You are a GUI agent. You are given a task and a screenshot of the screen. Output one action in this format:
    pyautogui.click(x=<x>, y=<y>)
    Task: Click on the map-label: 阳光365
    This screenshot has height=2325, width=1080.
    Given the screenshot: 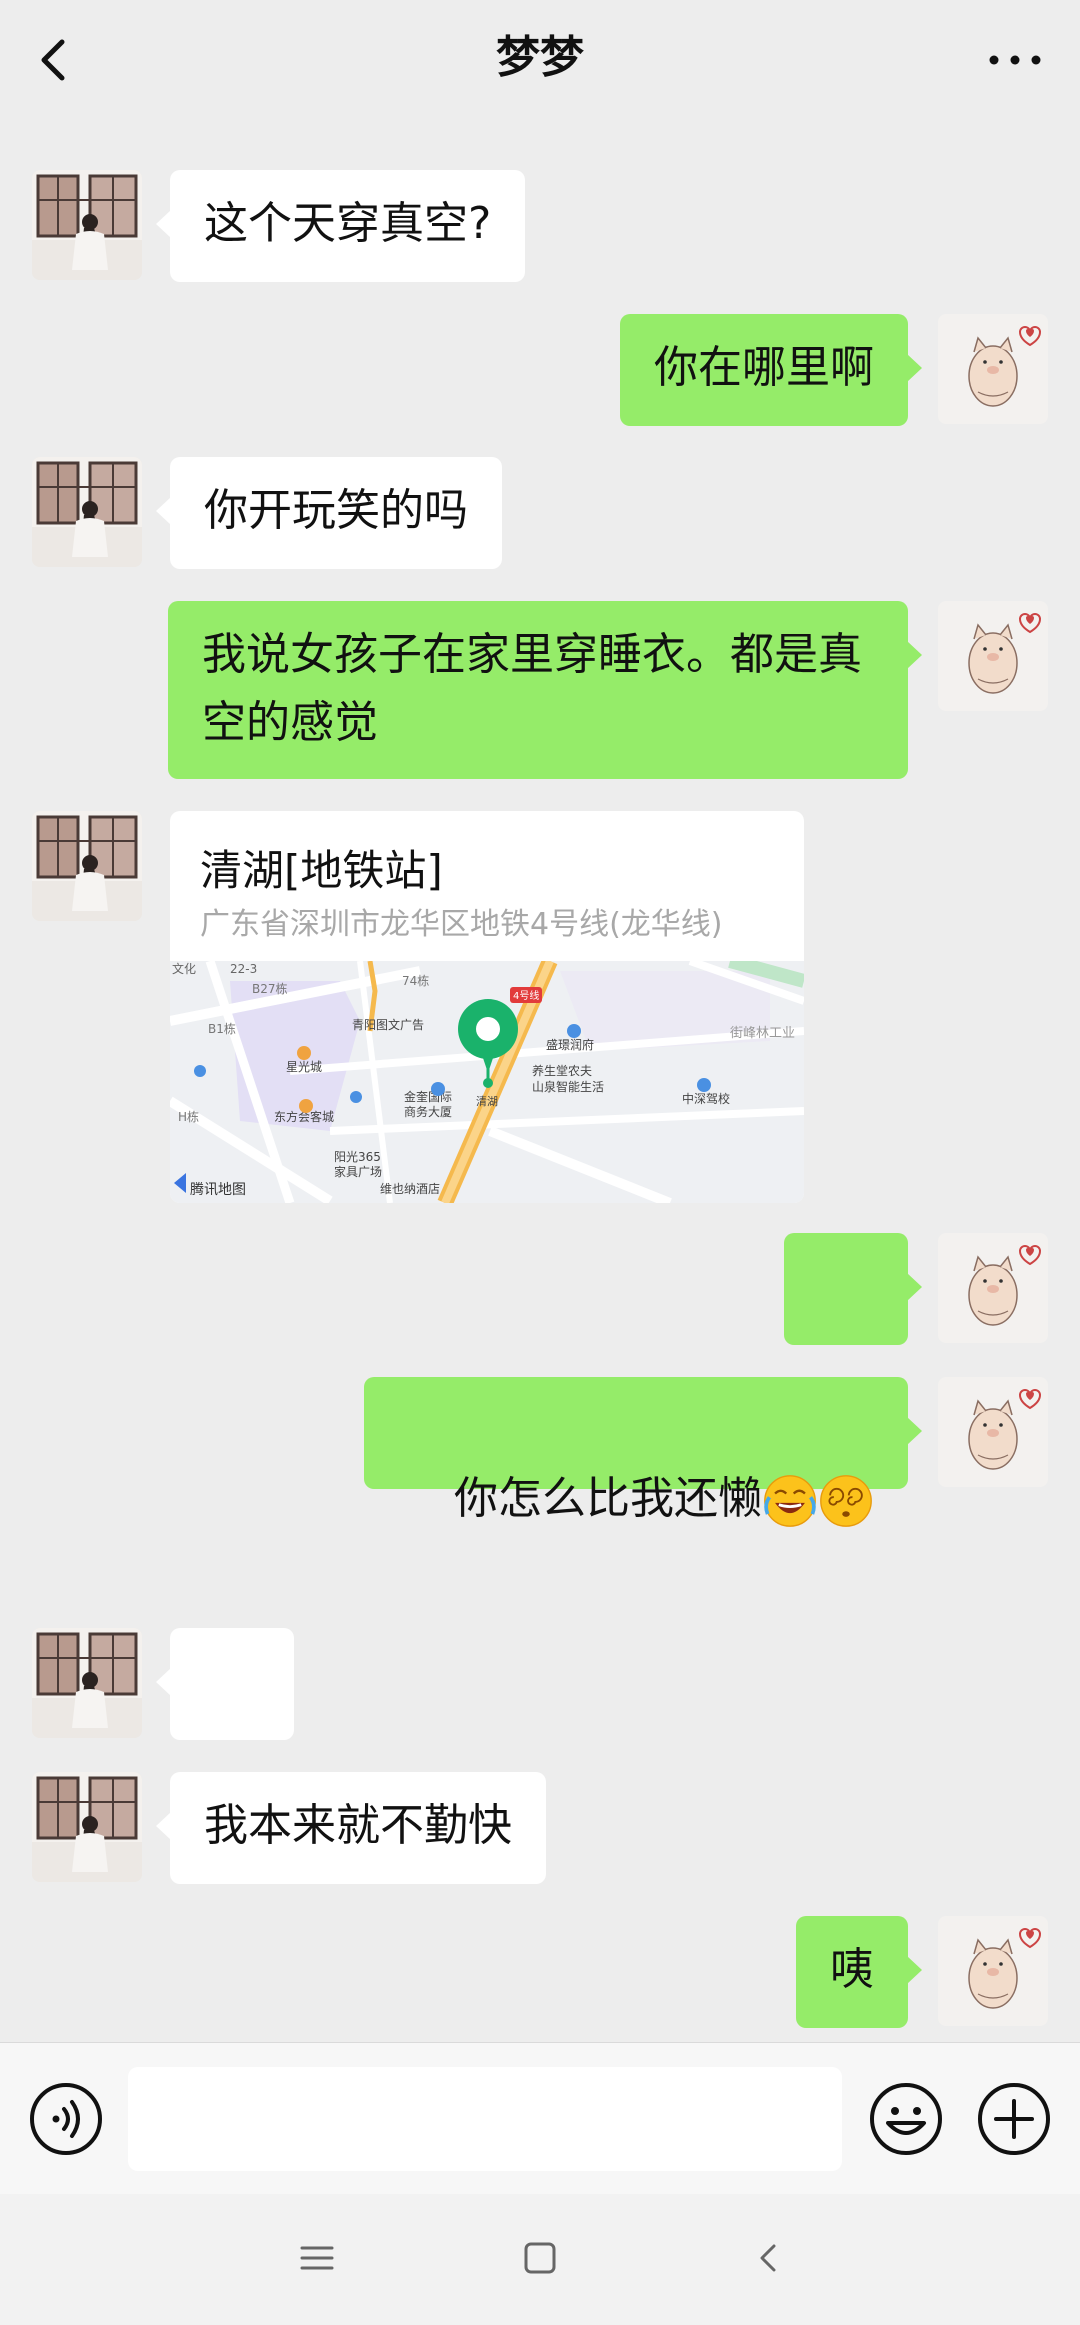 What is the action you would take?
    pyautogui.click(x=357, y=1157)
    